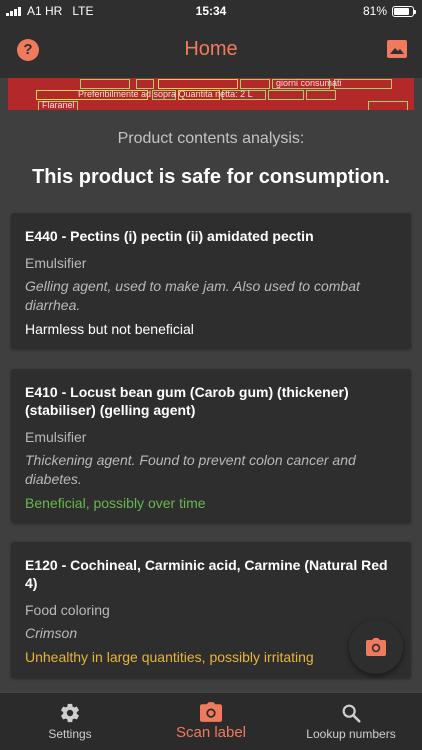 Image resolution: width=422 pixels, height=750 pixels. What do you see at coordinates (51, 633) in the screenshot?
I see `additive-description: Crimson` at bounding box center [51, 633].